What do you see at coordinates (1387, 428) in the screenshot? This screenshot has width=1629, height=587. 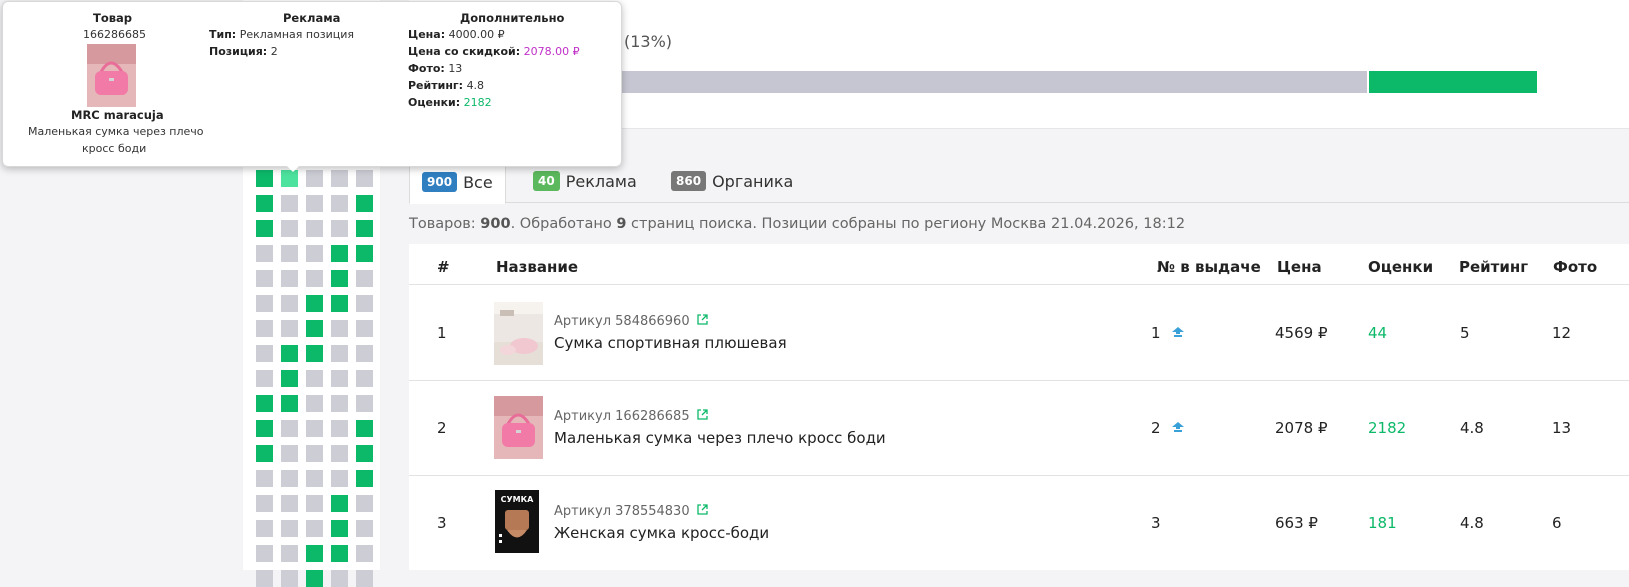 I see `reviews-count: 2182` at bounding box center [1387, 428].